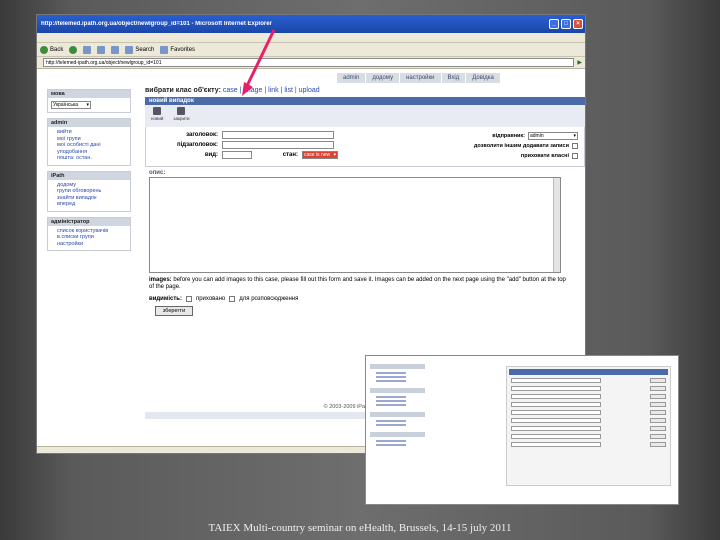 This screenshot has height=540, width=720. Describe the element at coordinates (278, 135) in the screenshot. I see `title-field` at that location.